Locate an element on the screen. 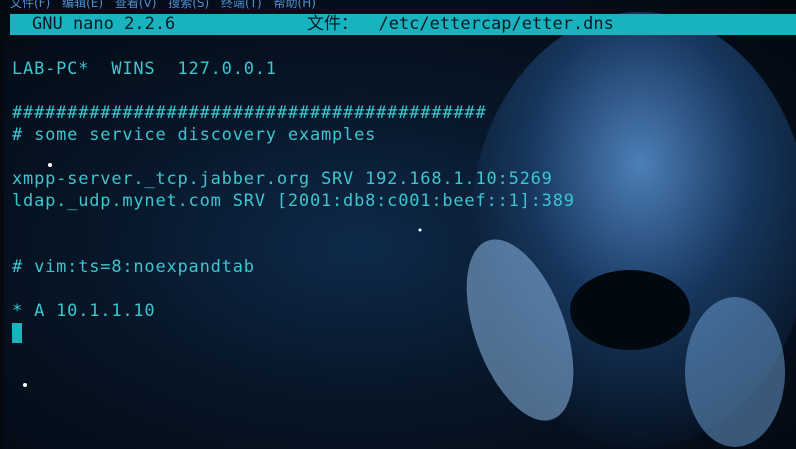 Image resolution: width=796 pixels, height=449 pixels. cursor-line is located at coordinates (293, 333).